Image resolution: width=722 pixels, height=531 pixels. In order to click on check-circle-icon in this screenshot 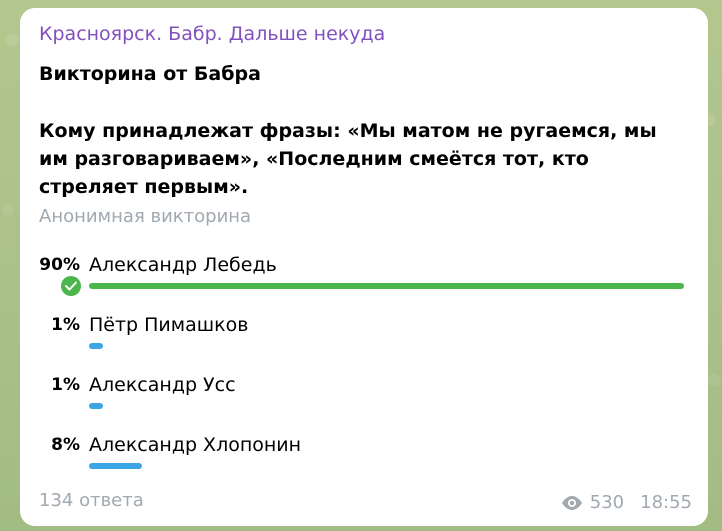, I will do `click(71, 286)`.